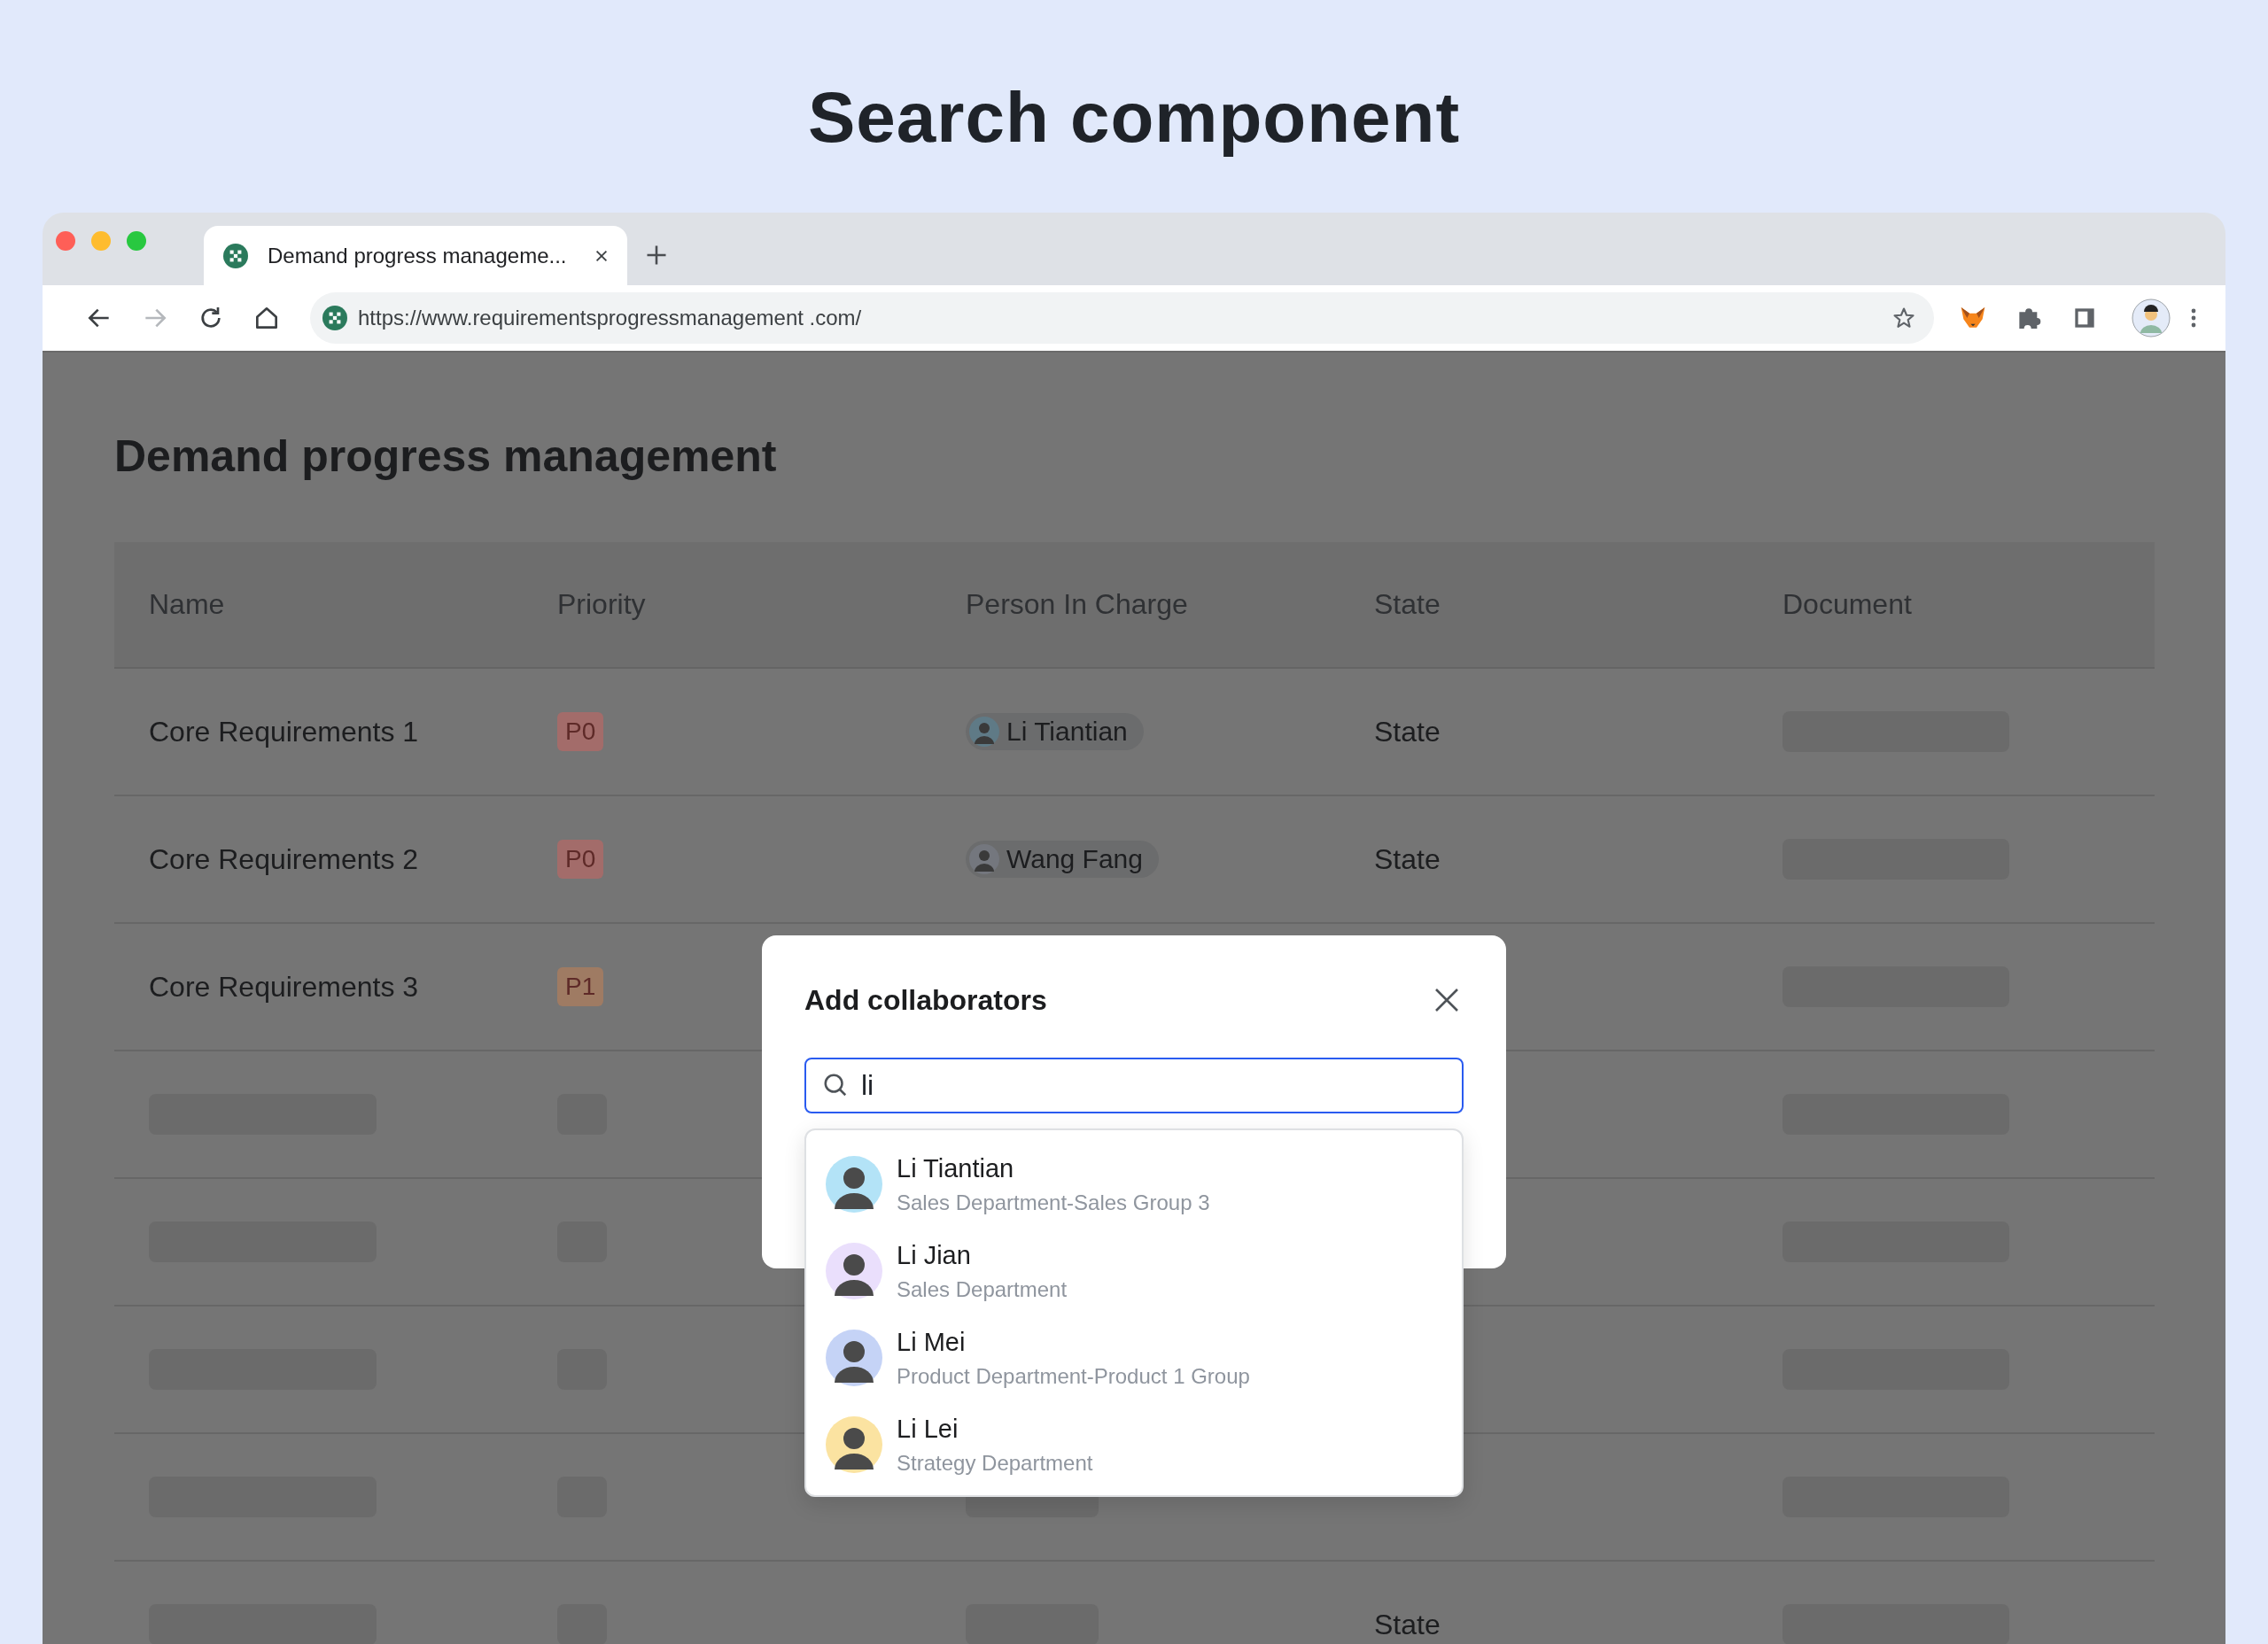 The image size is (2268, 1644). What do you see at coordinates (982, 1289) in the screenshot?
I see `department-label: Sales Department` at bounding box center [982, 1289].